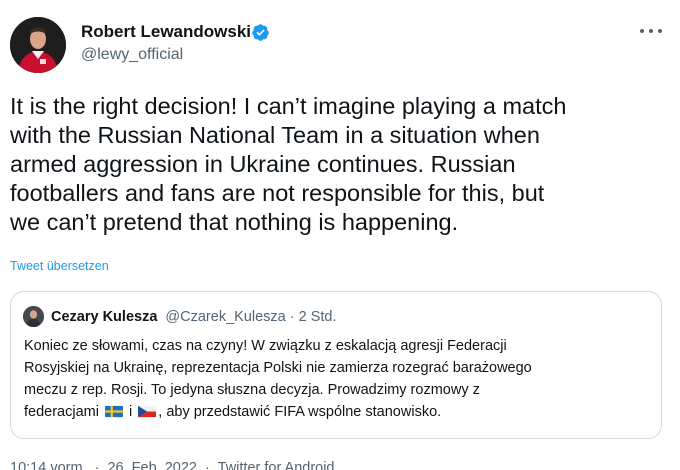  What do you see at coordinates (166, 32) in the screenshot?
I see `author-name: Robert Lewandowski` at bounding box center [166, 32].